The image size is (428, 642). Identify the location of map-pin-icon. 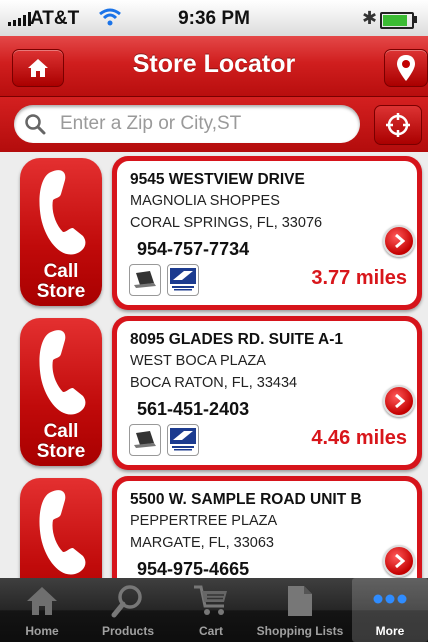
(406, 68).